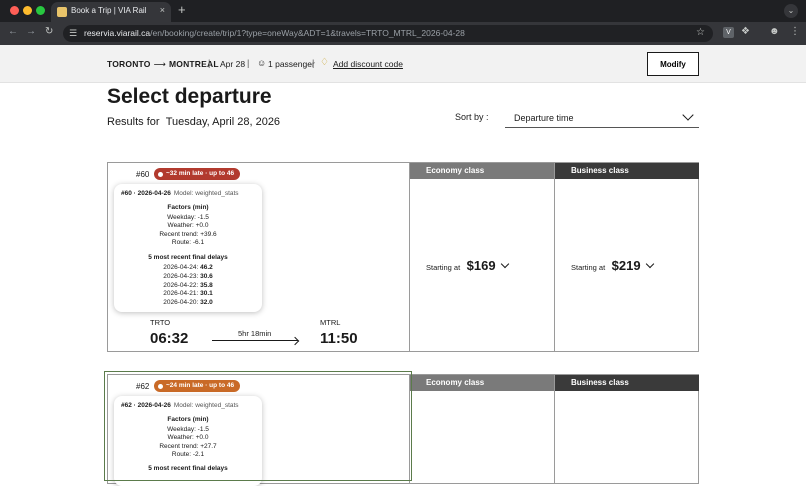  What do you see at coordinates (206, 302) in the screenshot?
I see `recent-delay-value: 32.0` at bounding box center [206, 302].